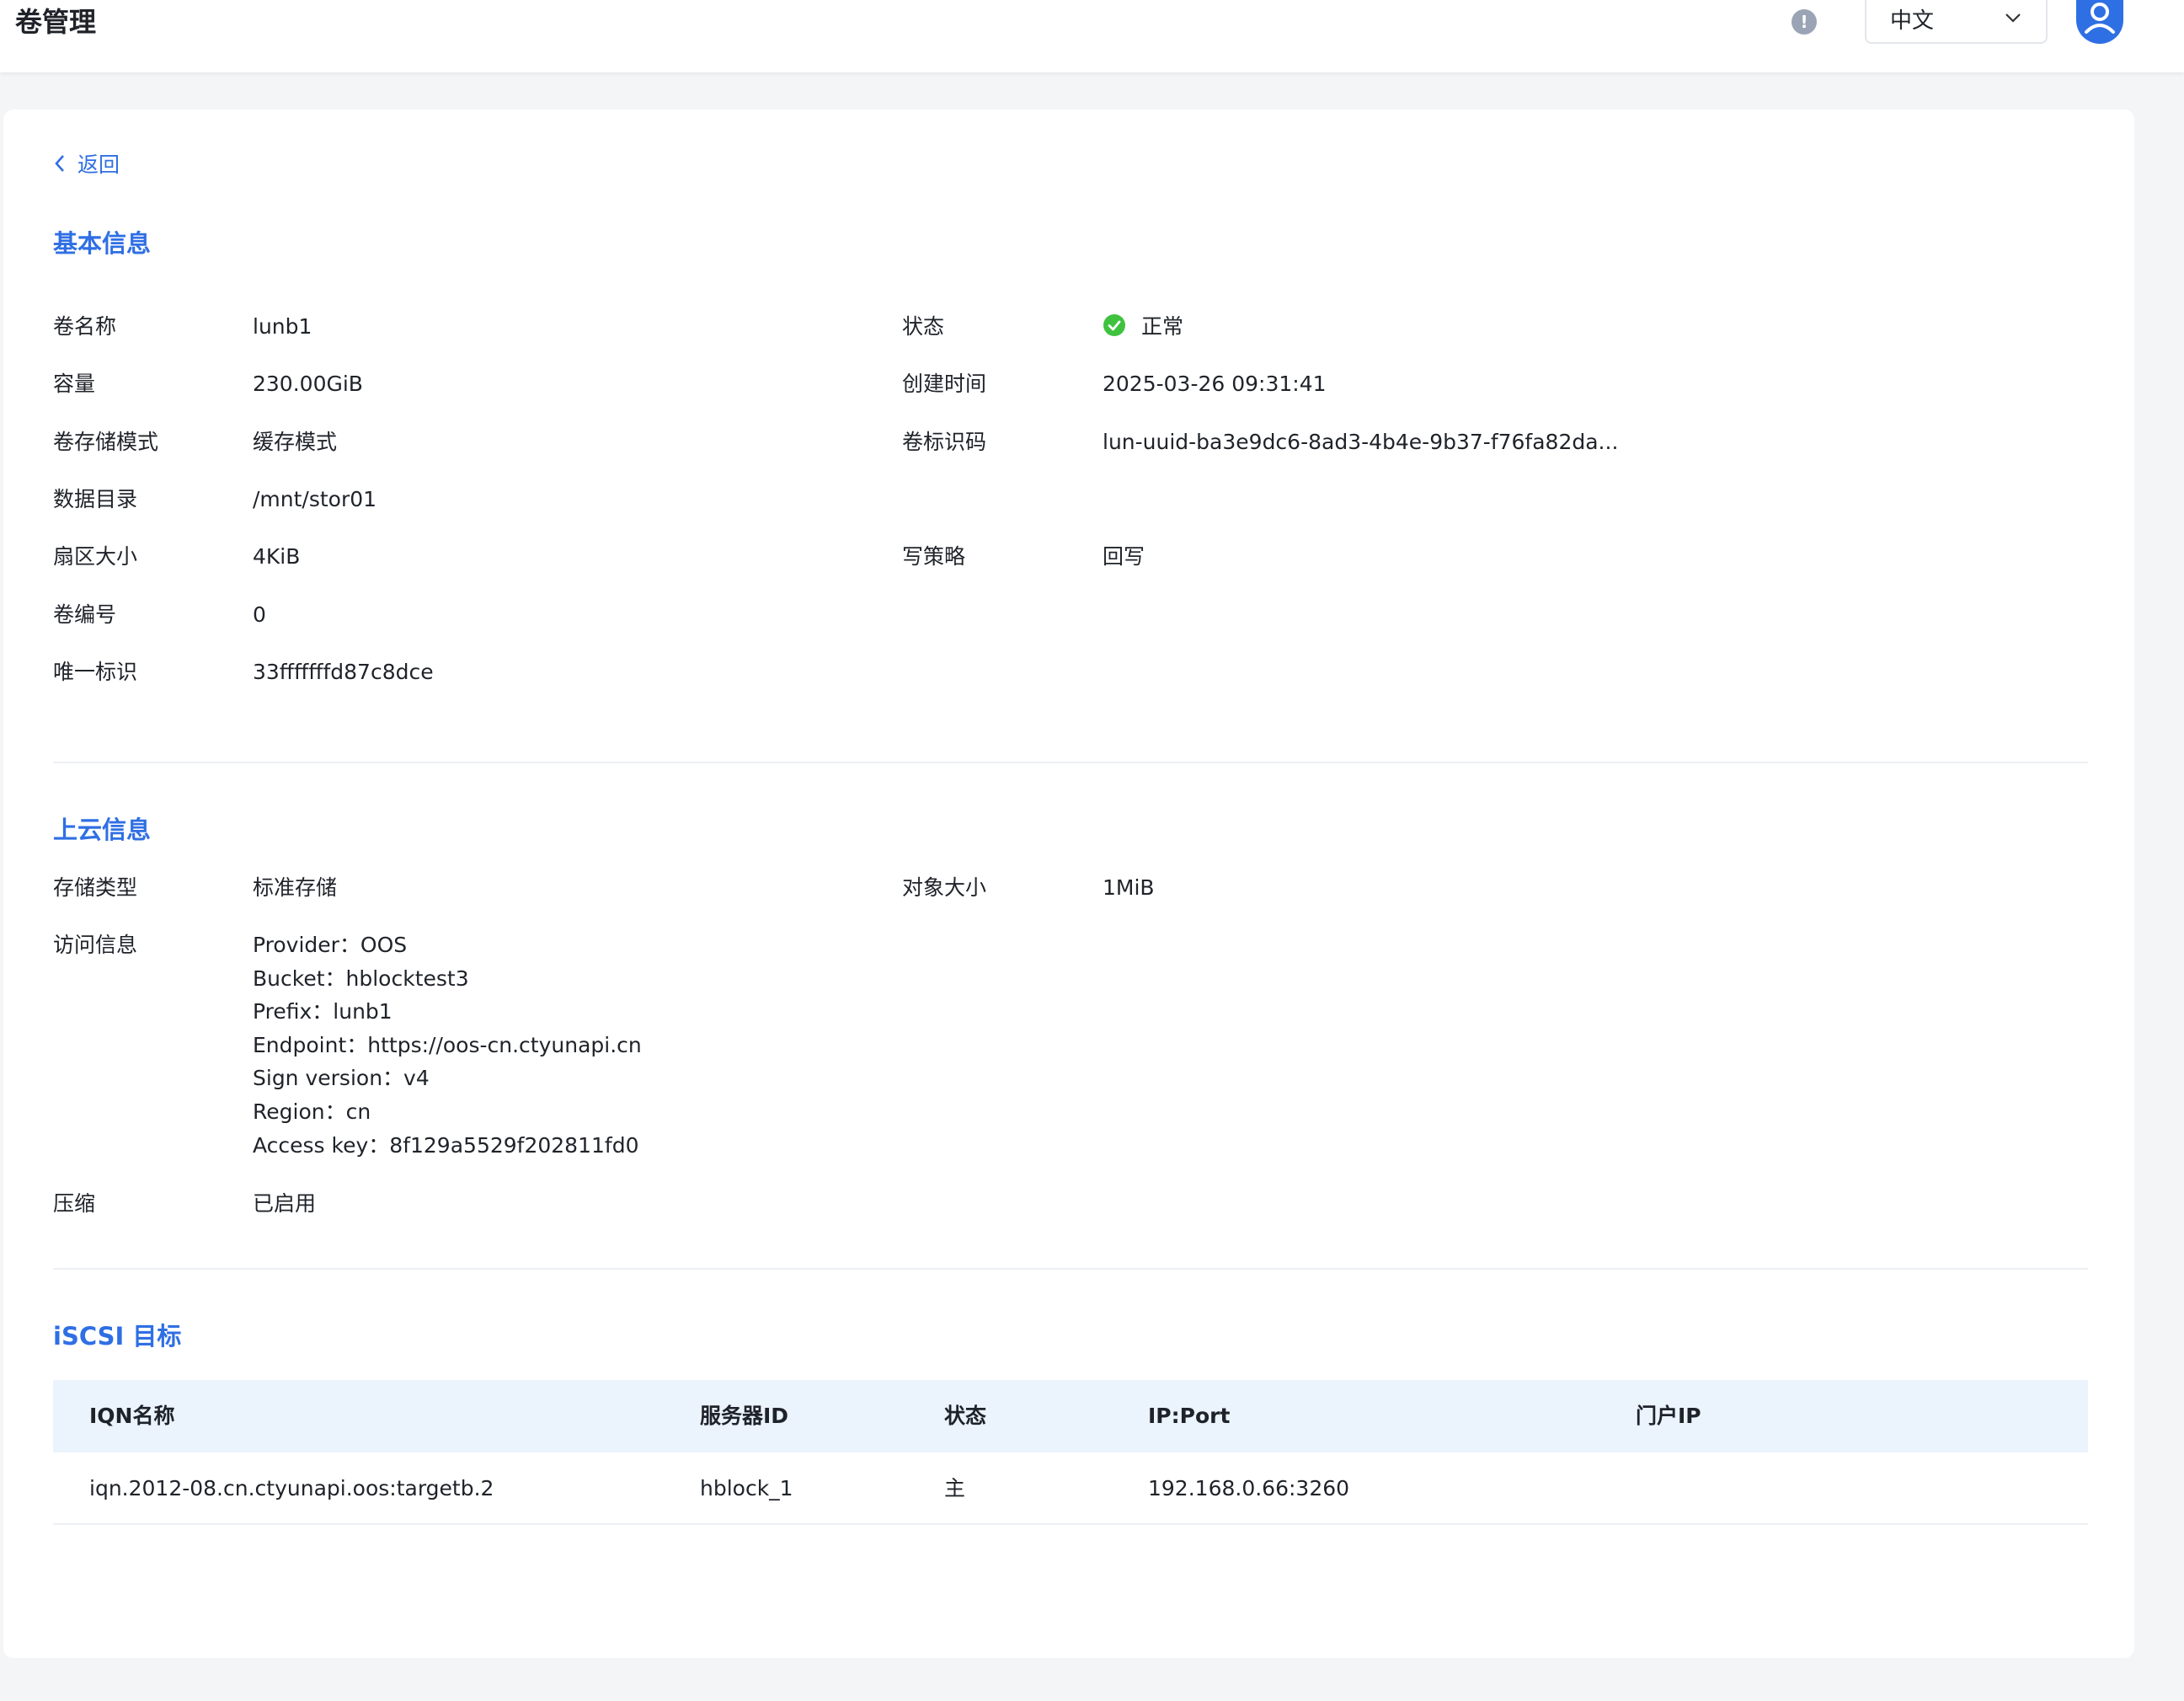  Describe the element at coordinates (277, 556) in the screenshot. I see `field-value-sector-size: 4KiB` at that location.